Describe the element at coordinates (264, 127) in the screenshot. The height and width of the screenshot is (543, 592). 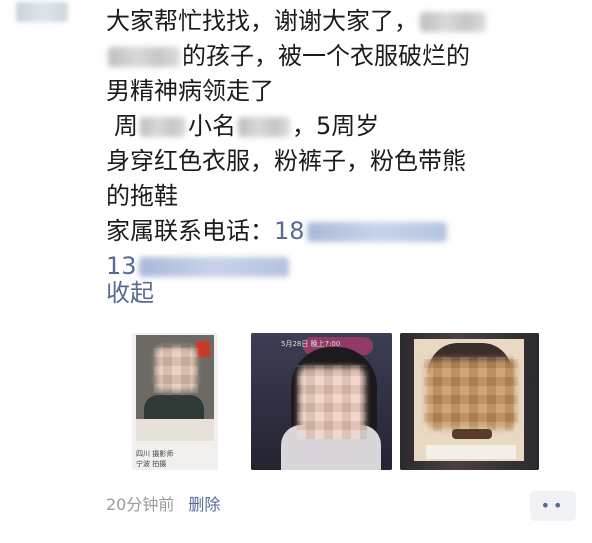
I see `redacted-nickname` at that location.